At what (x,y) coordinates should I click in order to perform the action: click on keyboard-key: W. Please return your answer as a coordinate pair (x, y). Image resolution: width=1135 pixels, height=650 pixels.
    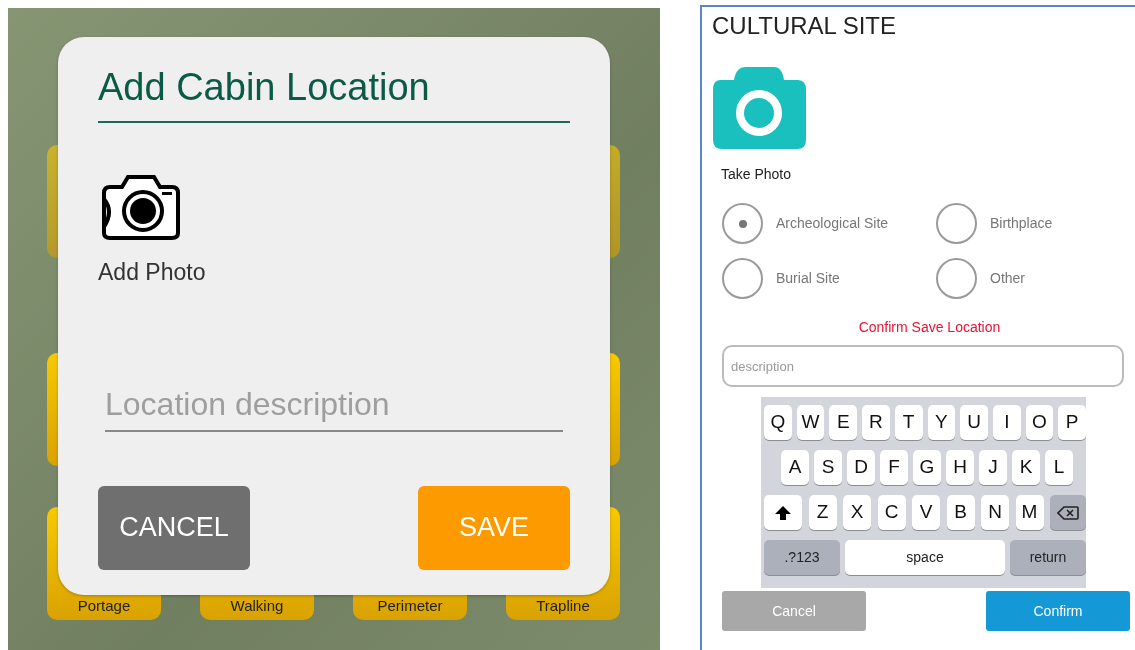
    Looking at the image, I should click on (810, 422).